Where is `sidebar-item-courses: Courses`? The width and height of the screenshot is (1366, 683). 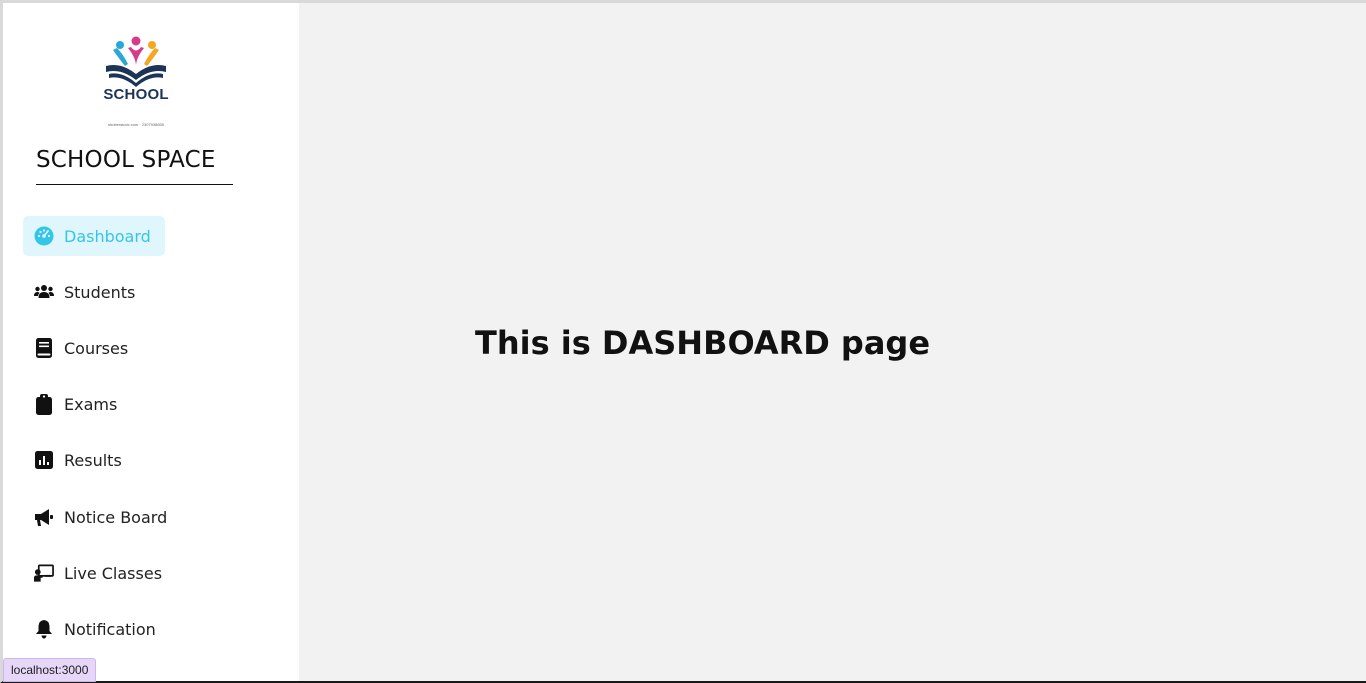 sidebar-item-courses: Courses is located at coordinates (81, 348).